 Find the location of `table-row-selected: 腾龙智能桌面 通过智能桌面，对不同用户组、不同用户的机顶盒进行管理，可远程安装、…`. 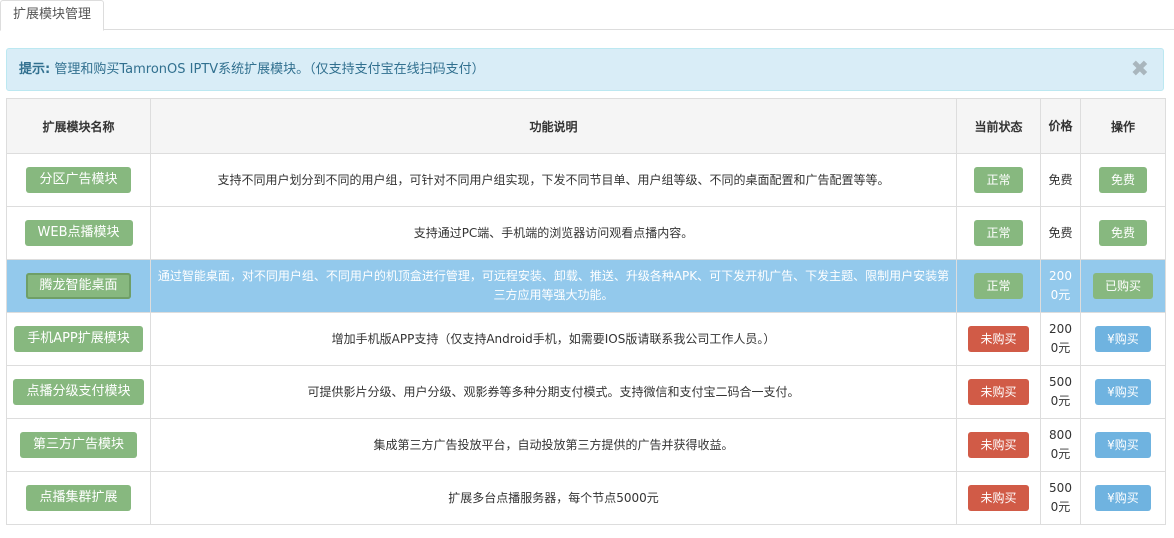

table-row-selected: 腾龙智能桌面 通过智能桌面，对不同用户组、不同用户的机顶盒进行管理，可远程安装、… is located at coordinates (586, 286).